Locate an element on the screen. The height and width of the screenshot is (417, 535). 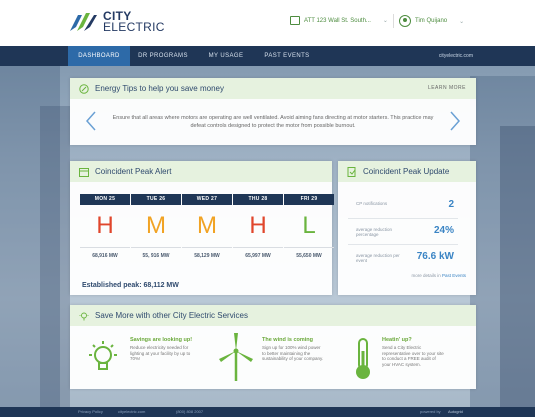
peak-alert-title: Coincident Peak Alert is located at coordinates (133, 171).